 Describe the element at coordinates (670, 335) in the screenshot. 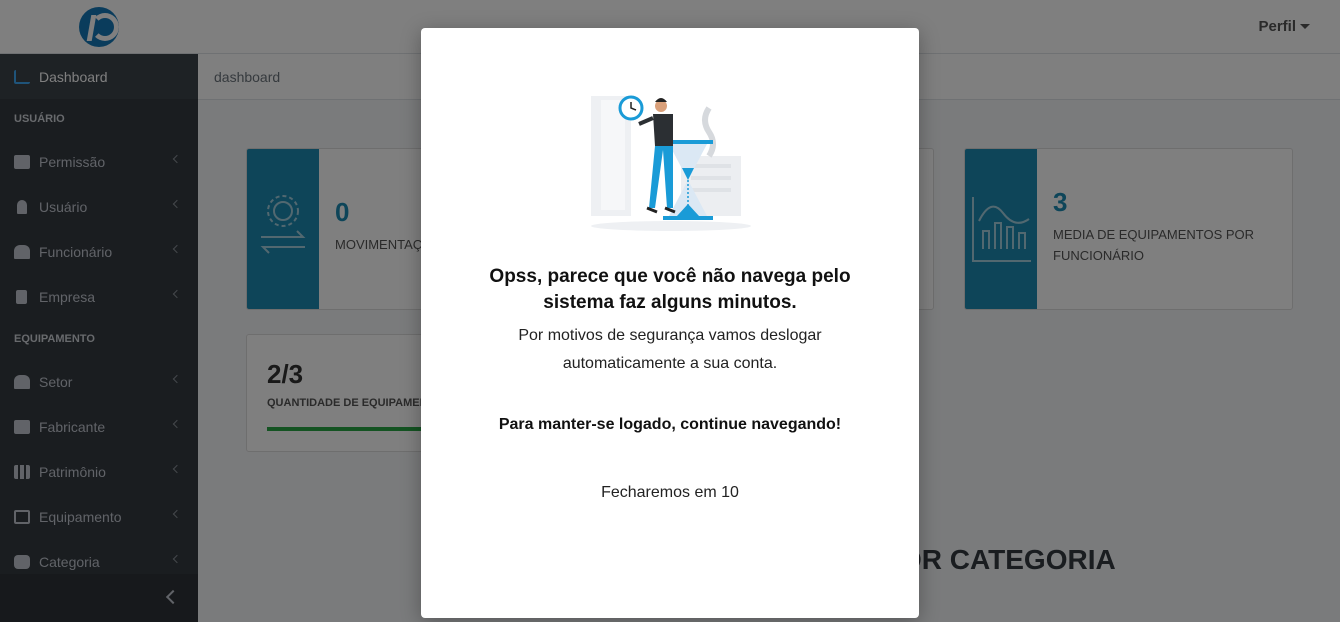

I see `modal-sub-line1: Por motivos de segurança vamos deslogar` at that location.